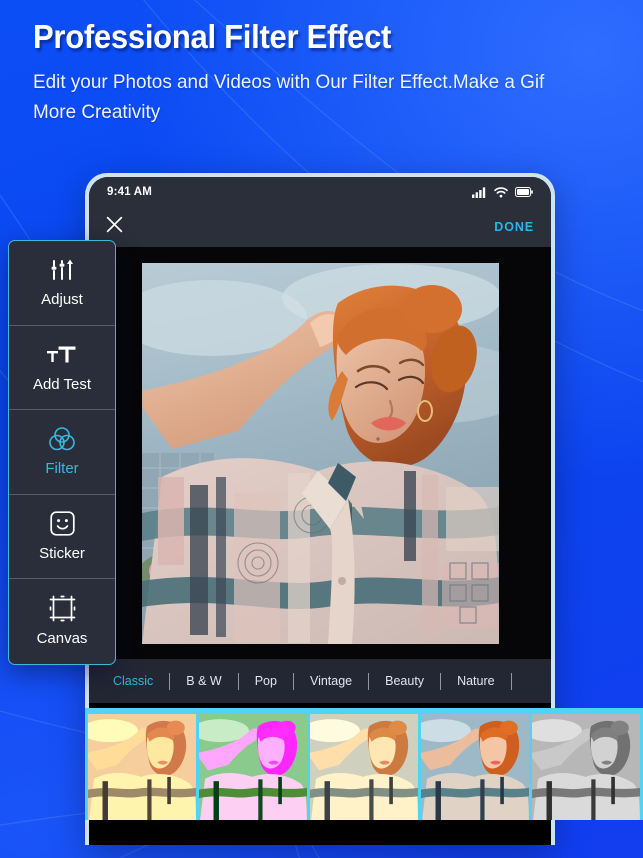 The height and width of the screenshot is (858, 643). I want to click on tab-beauty: Beauty, so click(404, 681).